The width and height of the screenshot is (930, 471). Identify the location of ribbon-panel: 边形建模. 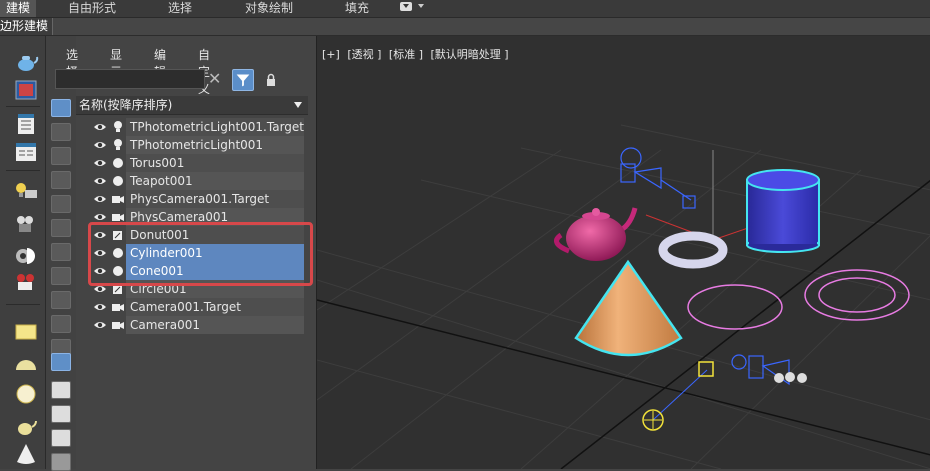
(465, 27).